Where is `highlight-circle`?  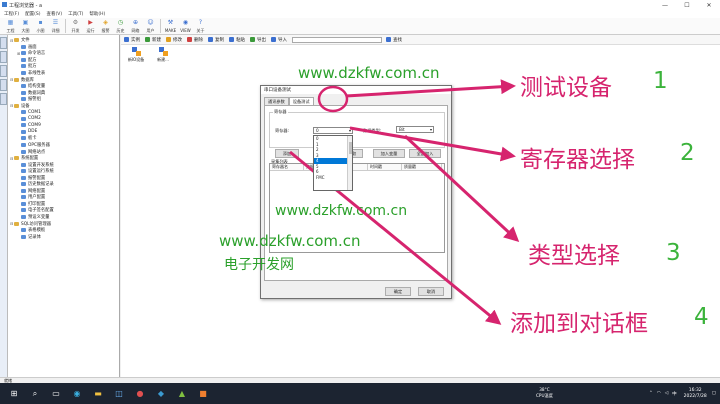 highlight-circle is located at coordinates (333, 99).